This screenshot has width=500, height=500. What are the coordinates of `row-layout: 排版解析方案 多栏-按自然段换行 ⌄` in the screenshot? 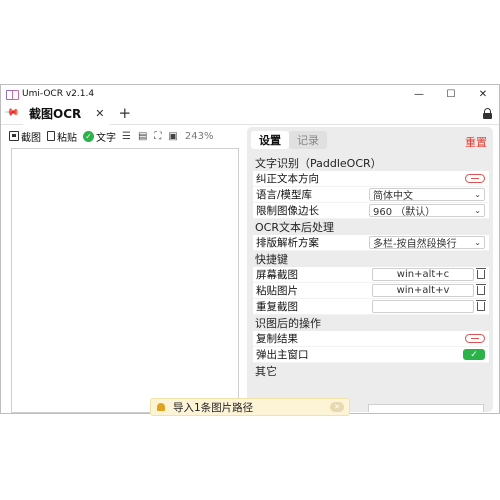 It's located at (371, 243).